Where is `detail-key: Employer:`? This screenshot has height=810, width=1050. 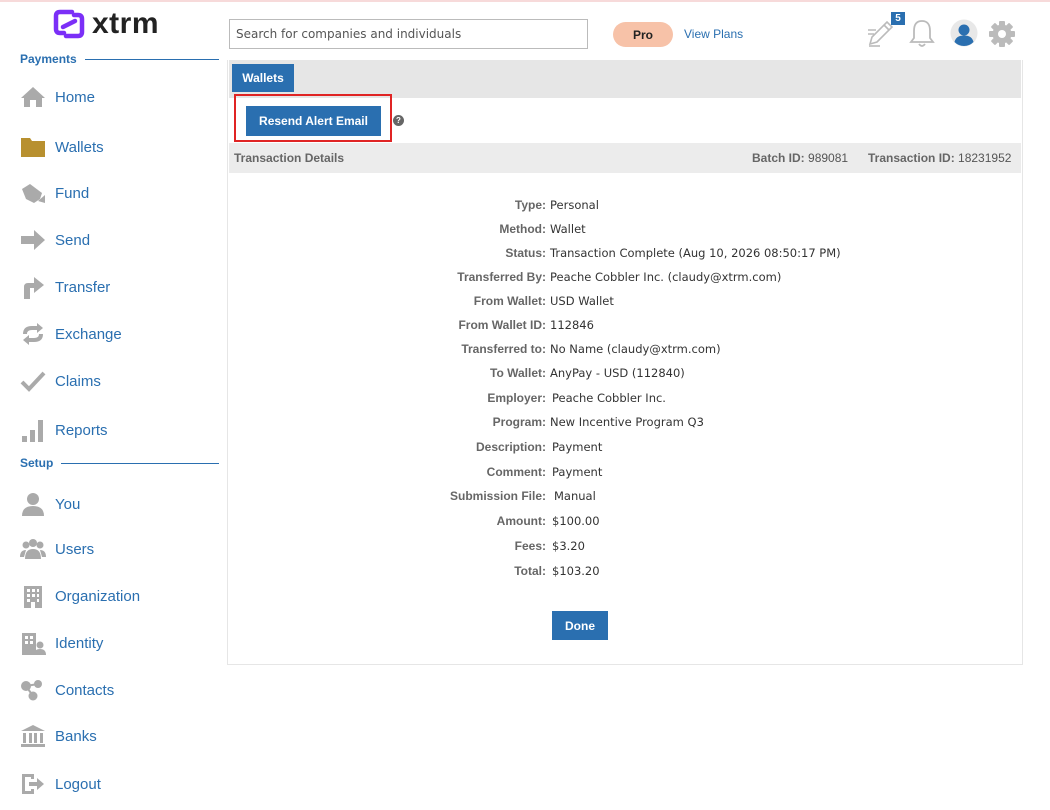
detail-key: Employer: is located at coordinates (516, 398).